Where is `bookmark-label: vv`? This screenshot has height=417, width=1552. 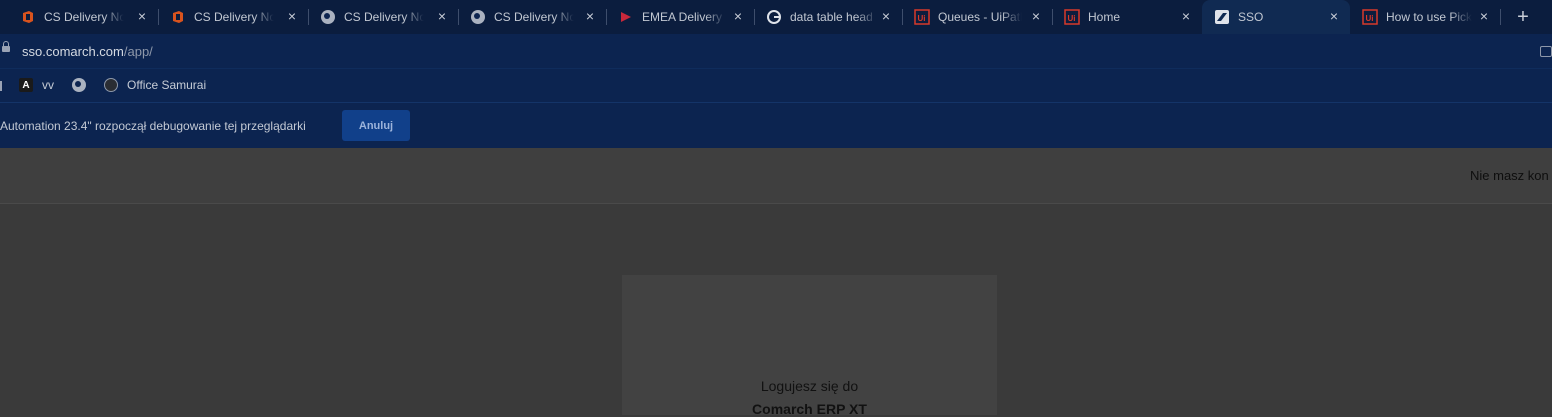
bookmark-label: vv is located at coordinates (48, 85).